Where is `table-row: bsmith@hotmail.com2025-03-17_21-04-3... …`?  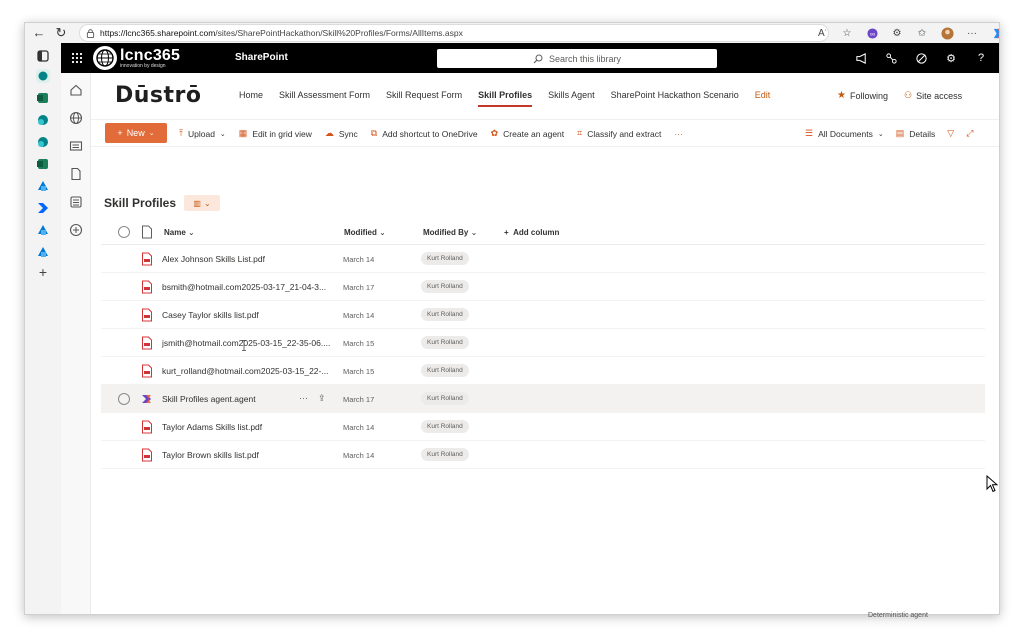
table-row: bsmith@hotmail.com2025-03-17_21-04-3... … is located at coordinates (543, 287).